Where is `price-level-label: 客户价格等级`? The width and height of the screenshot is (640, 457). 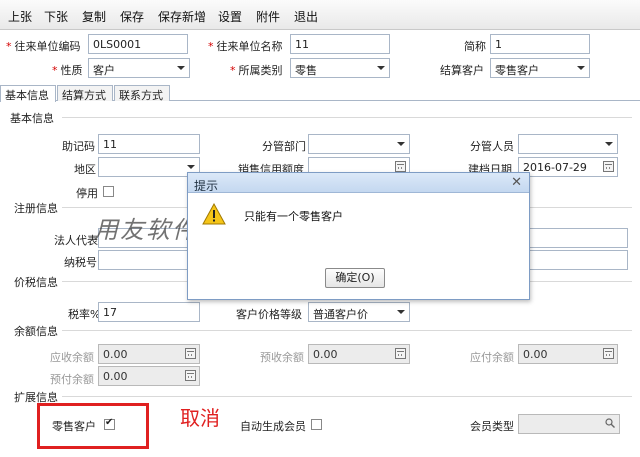
price-level-label: 客户价格等级 is located at coordinates (269, 314).